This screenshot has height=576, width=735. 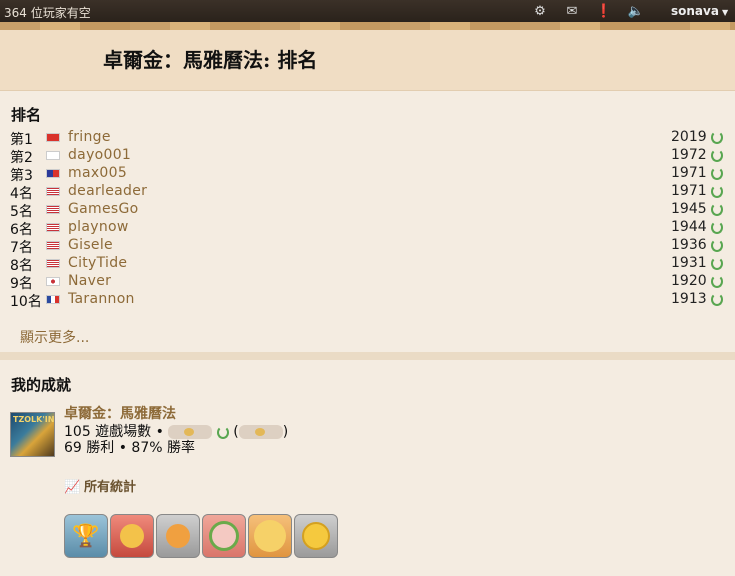 What do you see at coordinates (367, 264) in the screenshot?
I see `ranking-row: 8名 CityTide 1931` at bounding box center [367, 264].